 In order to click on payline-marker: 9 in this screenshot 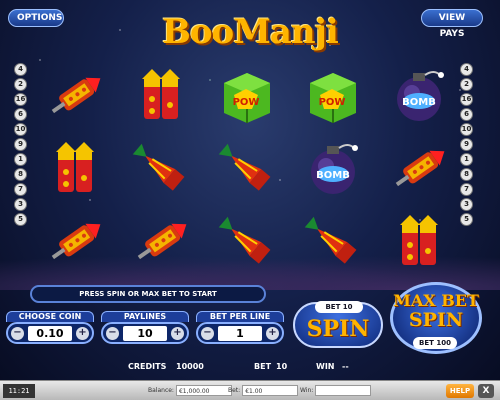, I will do `click(20, 144)`.